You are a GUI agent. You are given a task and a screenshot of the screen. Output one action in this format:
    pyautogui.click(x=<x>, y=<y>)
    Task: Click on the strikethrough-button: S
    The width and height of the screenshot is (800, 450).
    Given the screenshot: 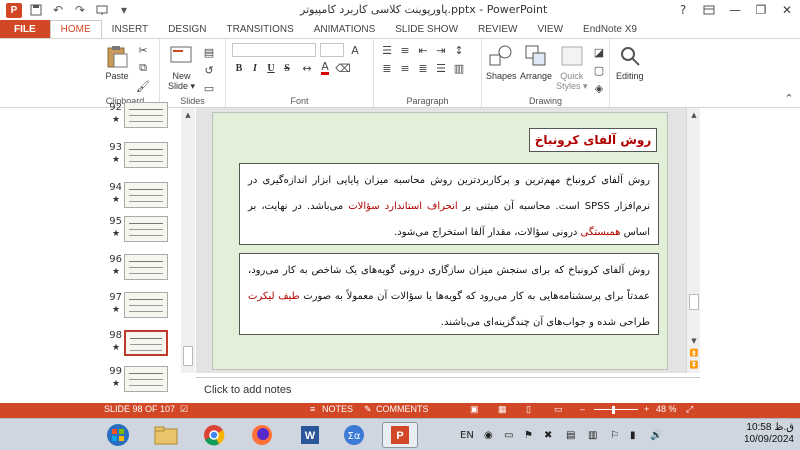 What is the action you would take?
    pyautogui.click(x=287, y=68)
    